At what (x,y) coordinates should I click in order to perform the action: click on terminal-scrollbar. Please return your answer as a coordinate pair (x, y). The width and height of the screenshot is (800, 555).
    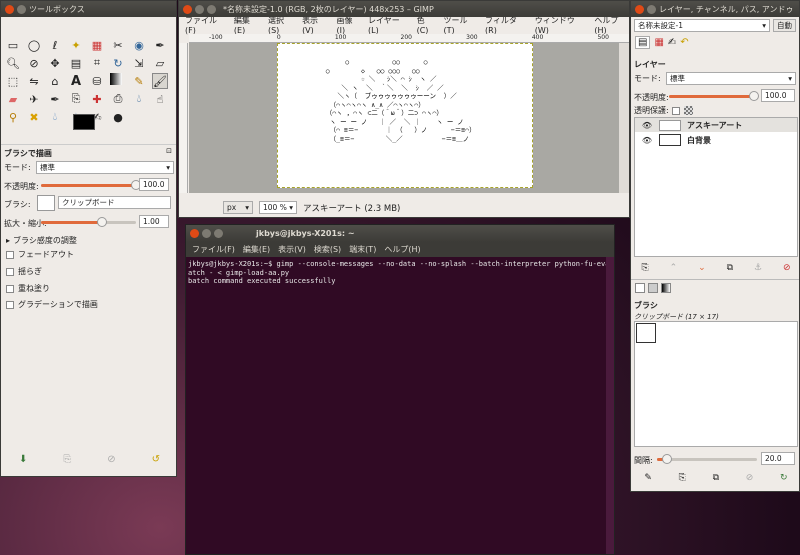
    Looking at the image, I should click on (610, 405).